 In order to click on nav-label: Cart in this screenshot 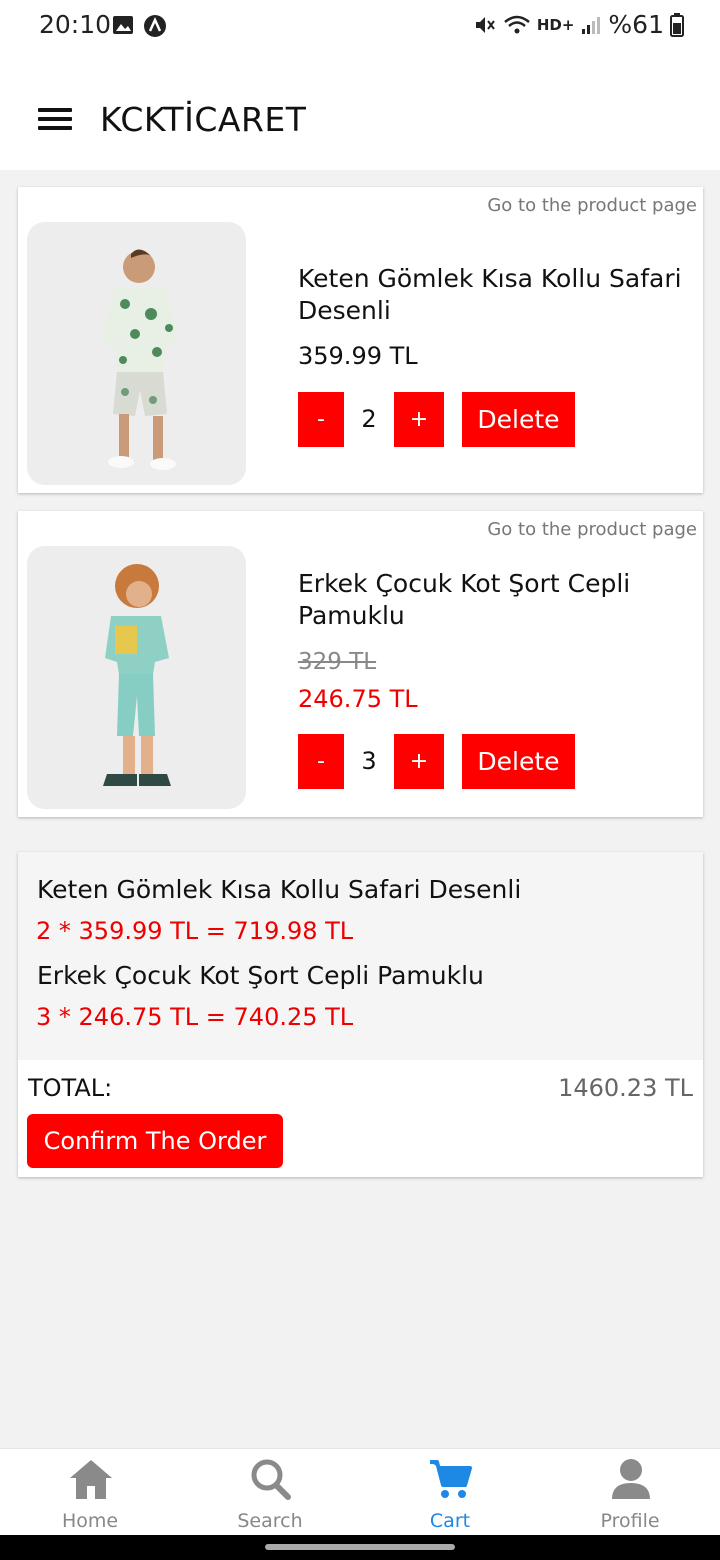, I will do `click(450, 1521)`.